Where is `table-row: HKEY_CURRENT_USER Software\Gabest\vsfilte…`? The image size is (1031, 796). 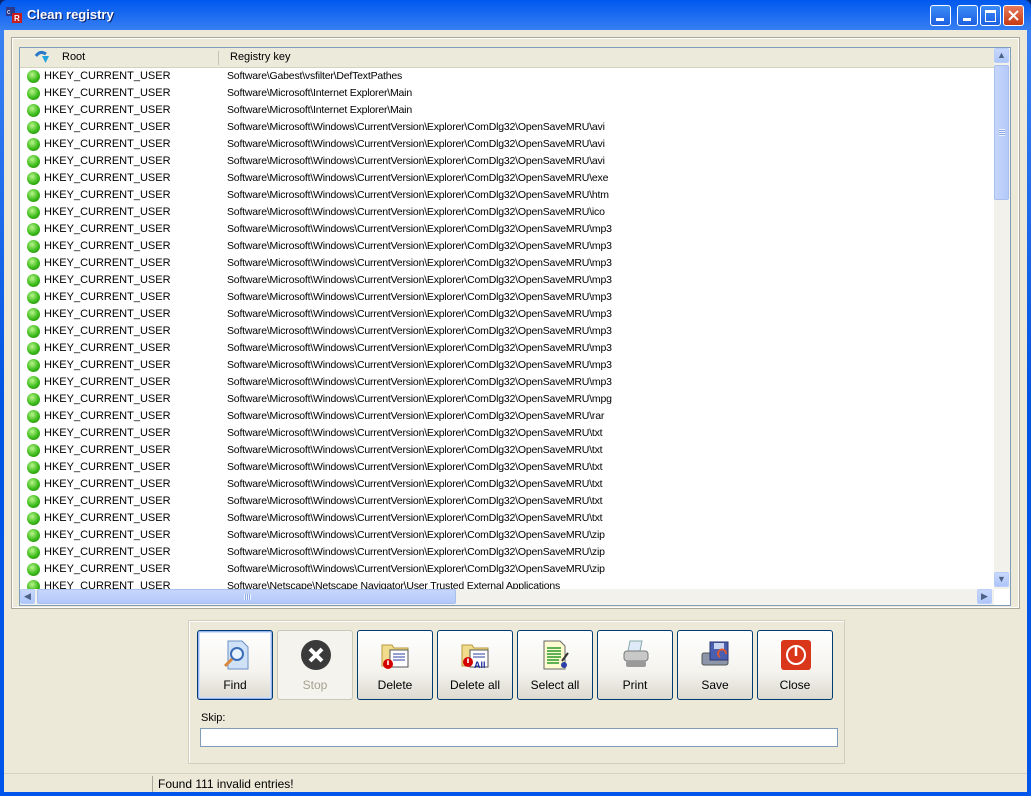 table-row: HKEY_CURRENT_USER Software\Gabest\vsfilte… is located at coordinates (507, 76).